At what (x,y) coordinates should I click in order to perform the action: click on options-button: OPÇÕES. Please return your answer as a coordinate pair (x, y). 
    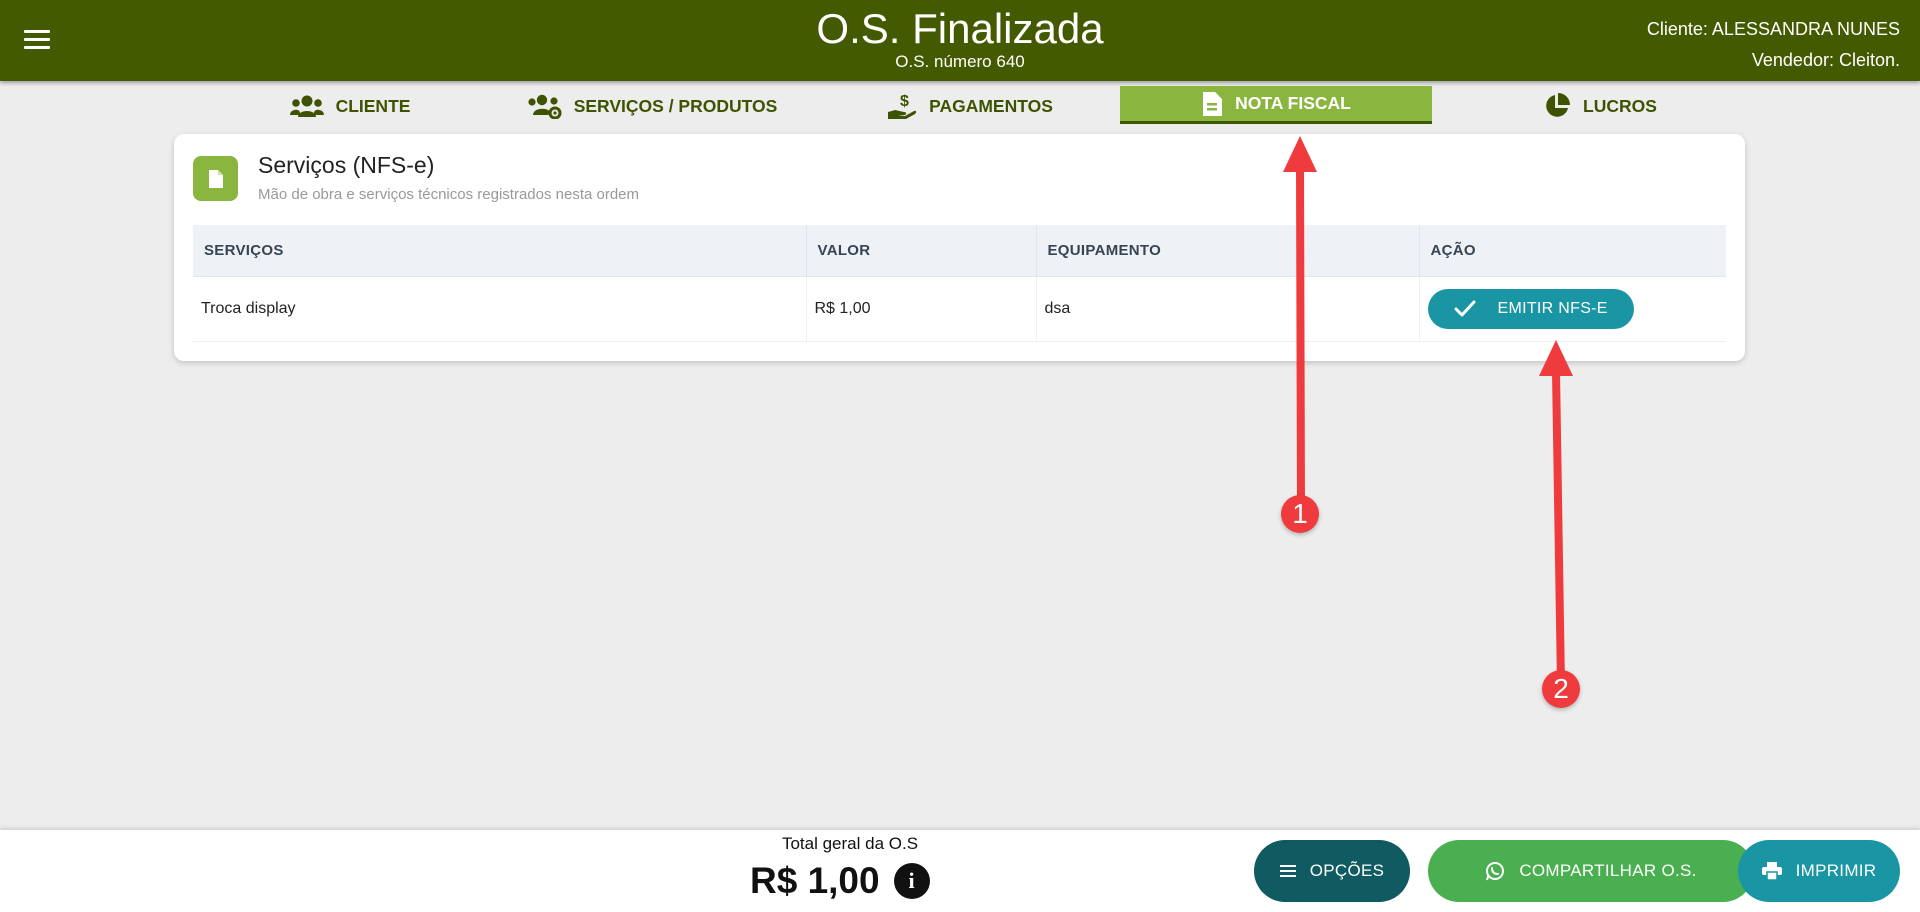
    Looking at the image, I should click on (1332, 871).